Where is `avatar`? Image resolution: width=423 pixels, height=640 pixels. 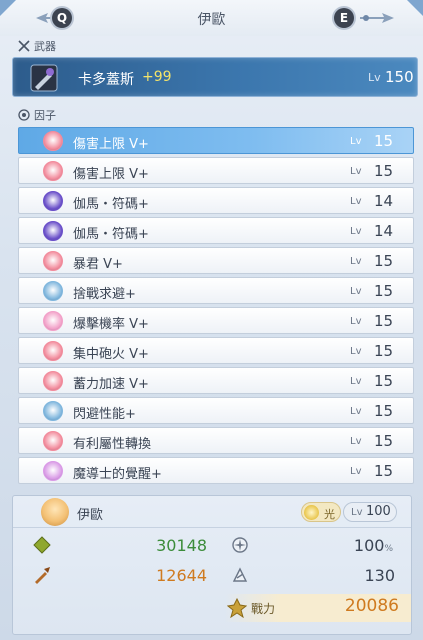 avatar is located at coordinates (55, 512).